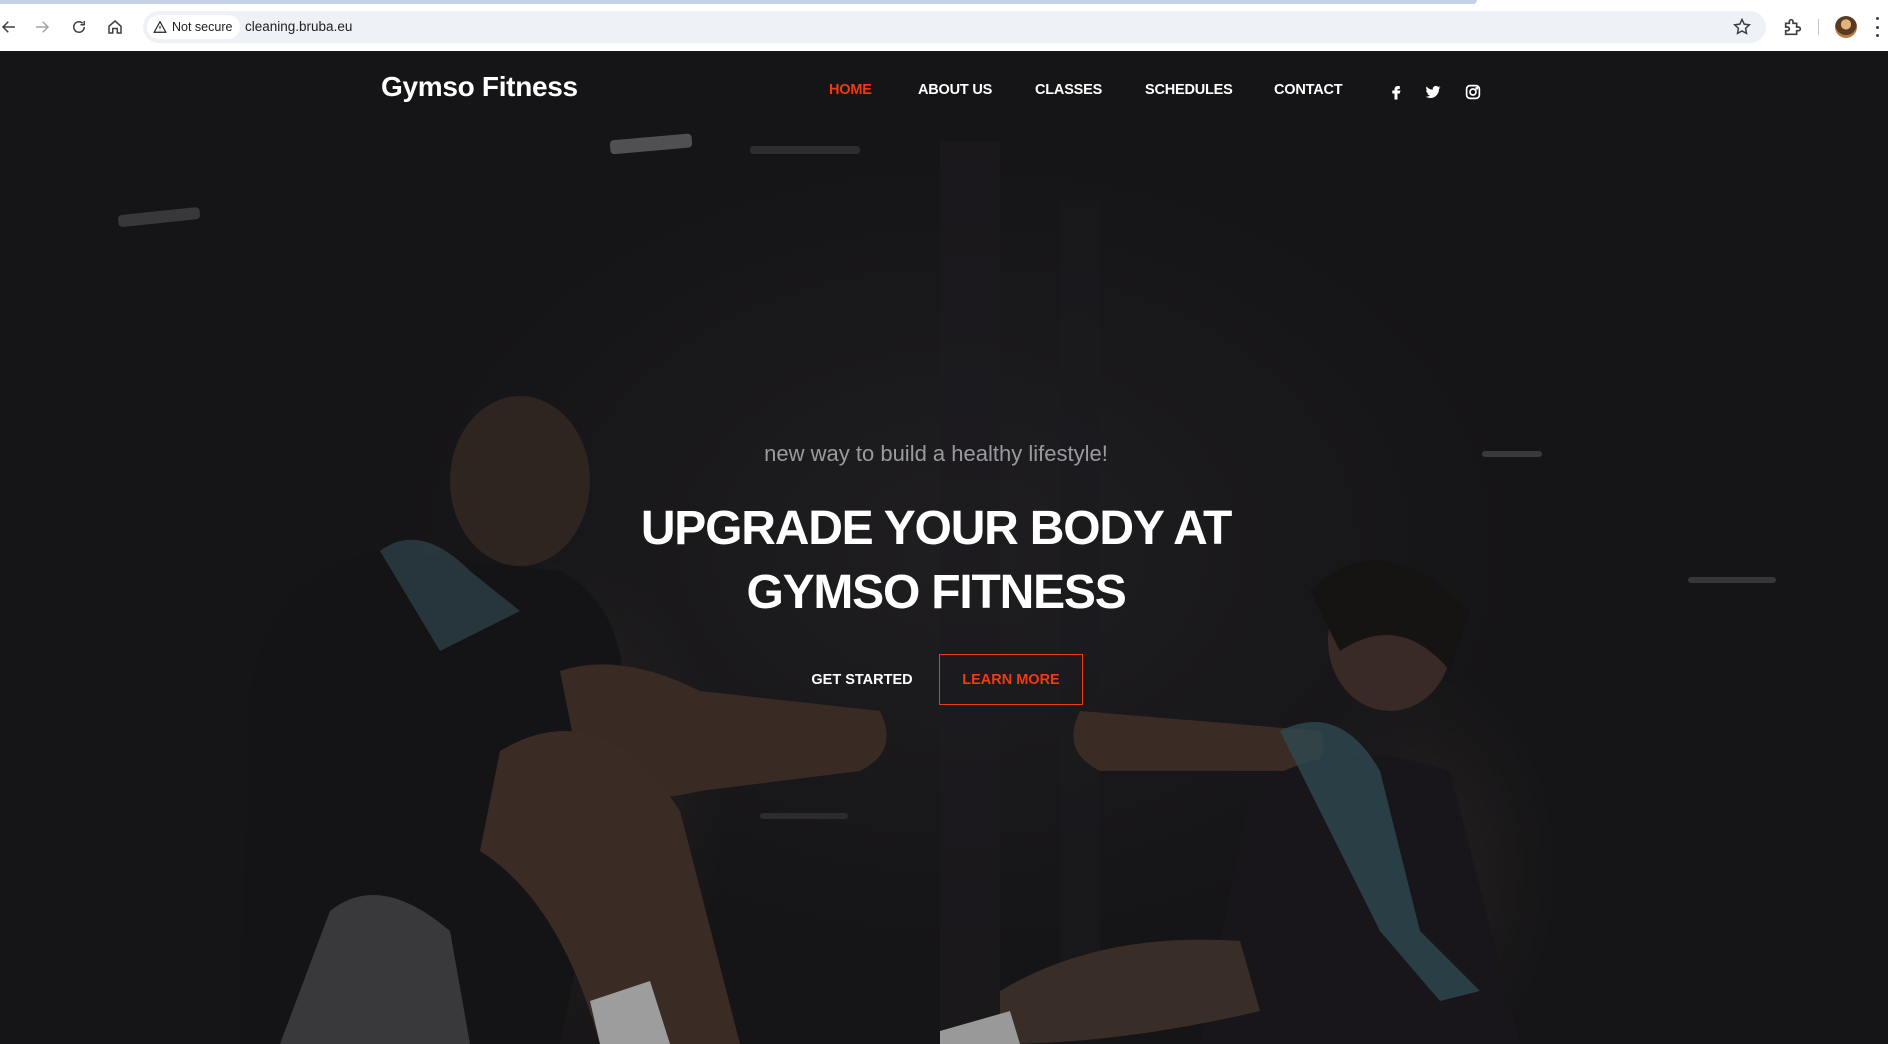 The width and height of the screenshot is (1888, 1044). What do you see at coordinates (202, 27) in the screenshot?
I see `security-label: Not secure` at bounding box center [202, 27].